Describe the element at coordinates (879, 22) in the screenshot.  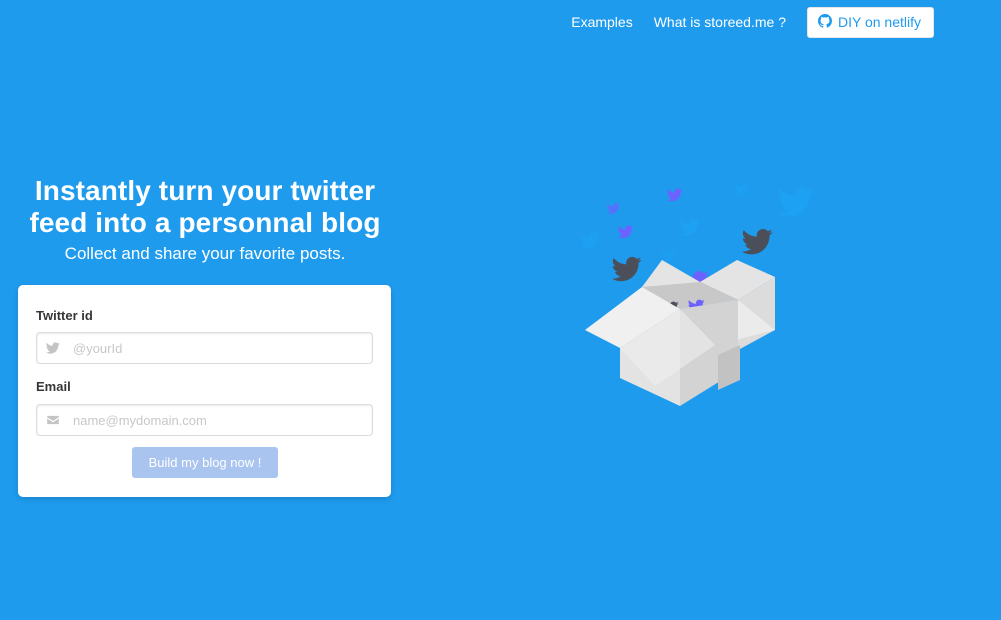
I see `diy-netlify-label: DIY on netlify` at that location.